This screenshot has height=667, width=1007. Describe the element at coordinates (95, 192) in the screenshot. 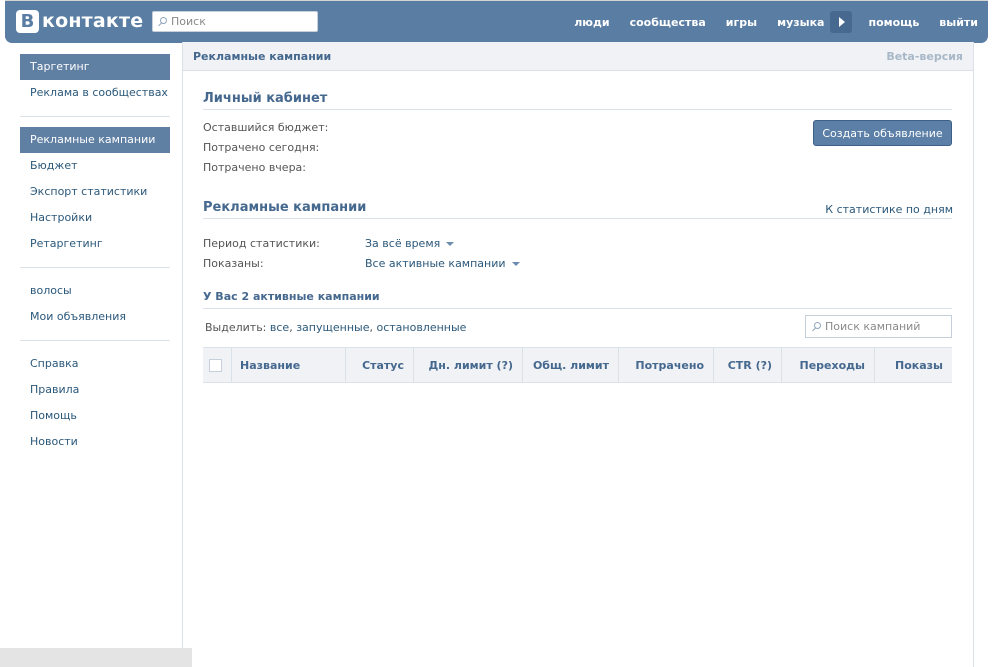

I see `sidebar-item-export-stats: Экспорт статистики` at that location.